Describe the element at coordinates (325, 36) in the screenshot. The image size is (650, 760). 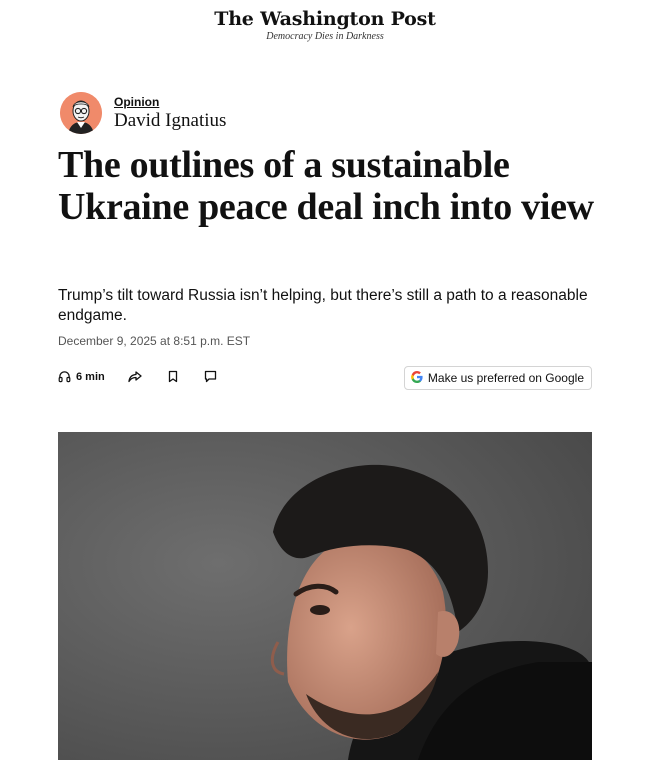
I see `masthead-tagline: Democracy Dies in Darkness` at that location.